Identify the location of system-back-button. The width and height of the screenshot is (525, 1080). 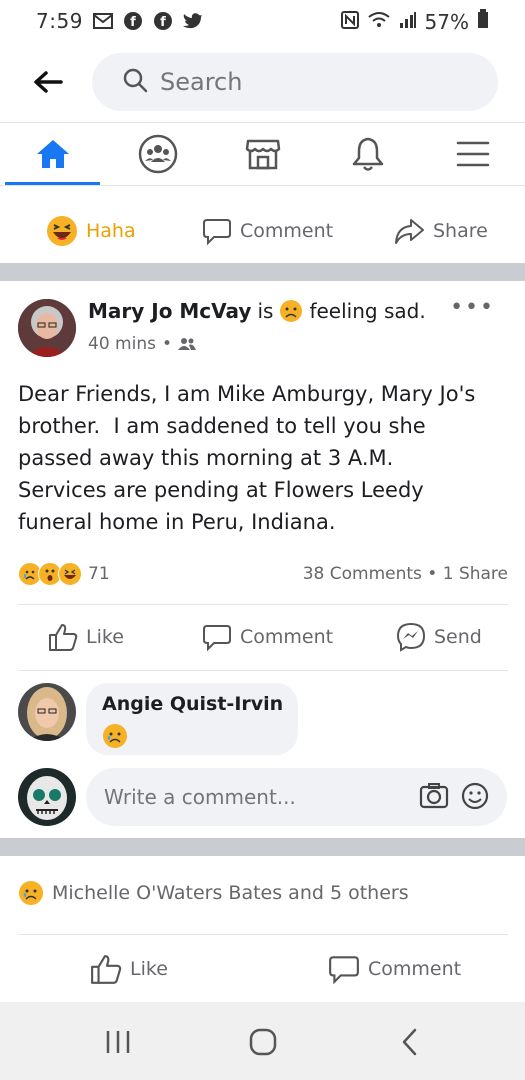
(410, 1042).